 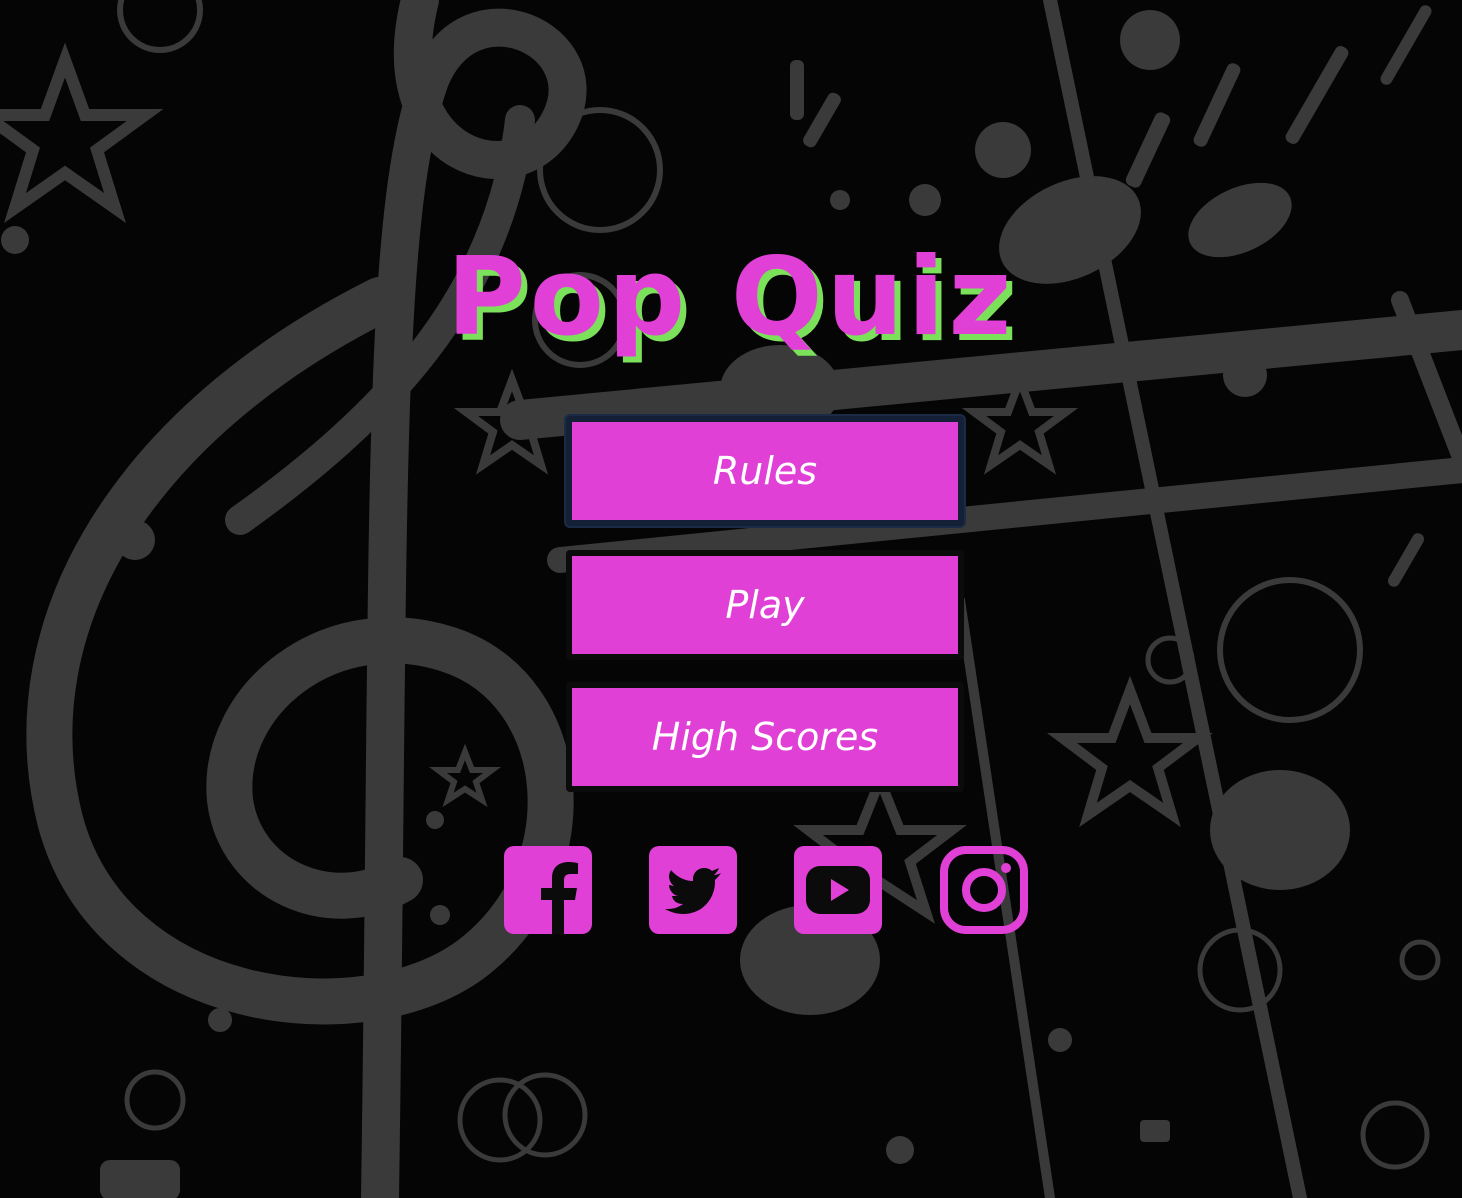 I want to click on high-scores-button: High Scores, so click(x=765, y=737).